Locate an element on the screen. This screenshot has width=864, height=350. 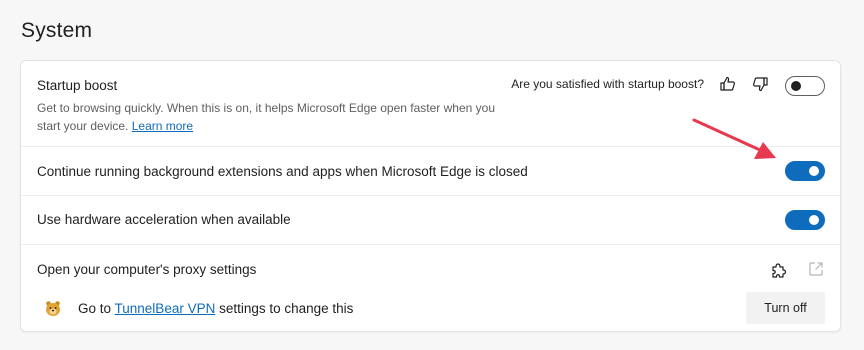
tunnelbear-icon is located at coordinates (53, 308).